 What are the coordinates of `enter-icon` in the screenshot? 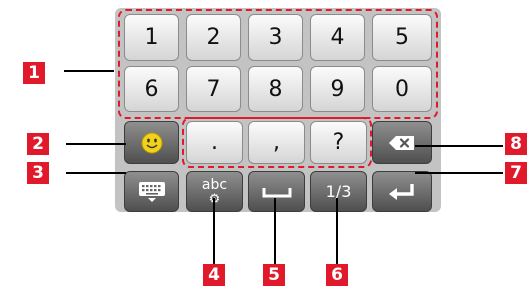 It's located at (401, 191).